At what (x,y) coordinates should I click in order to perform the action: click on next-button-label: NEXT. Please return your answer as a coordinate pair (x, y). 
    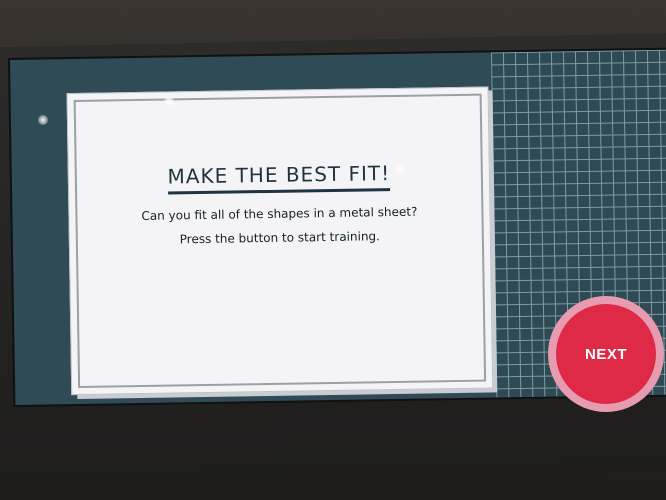
    Looking at the image, I should click on (605, 354).